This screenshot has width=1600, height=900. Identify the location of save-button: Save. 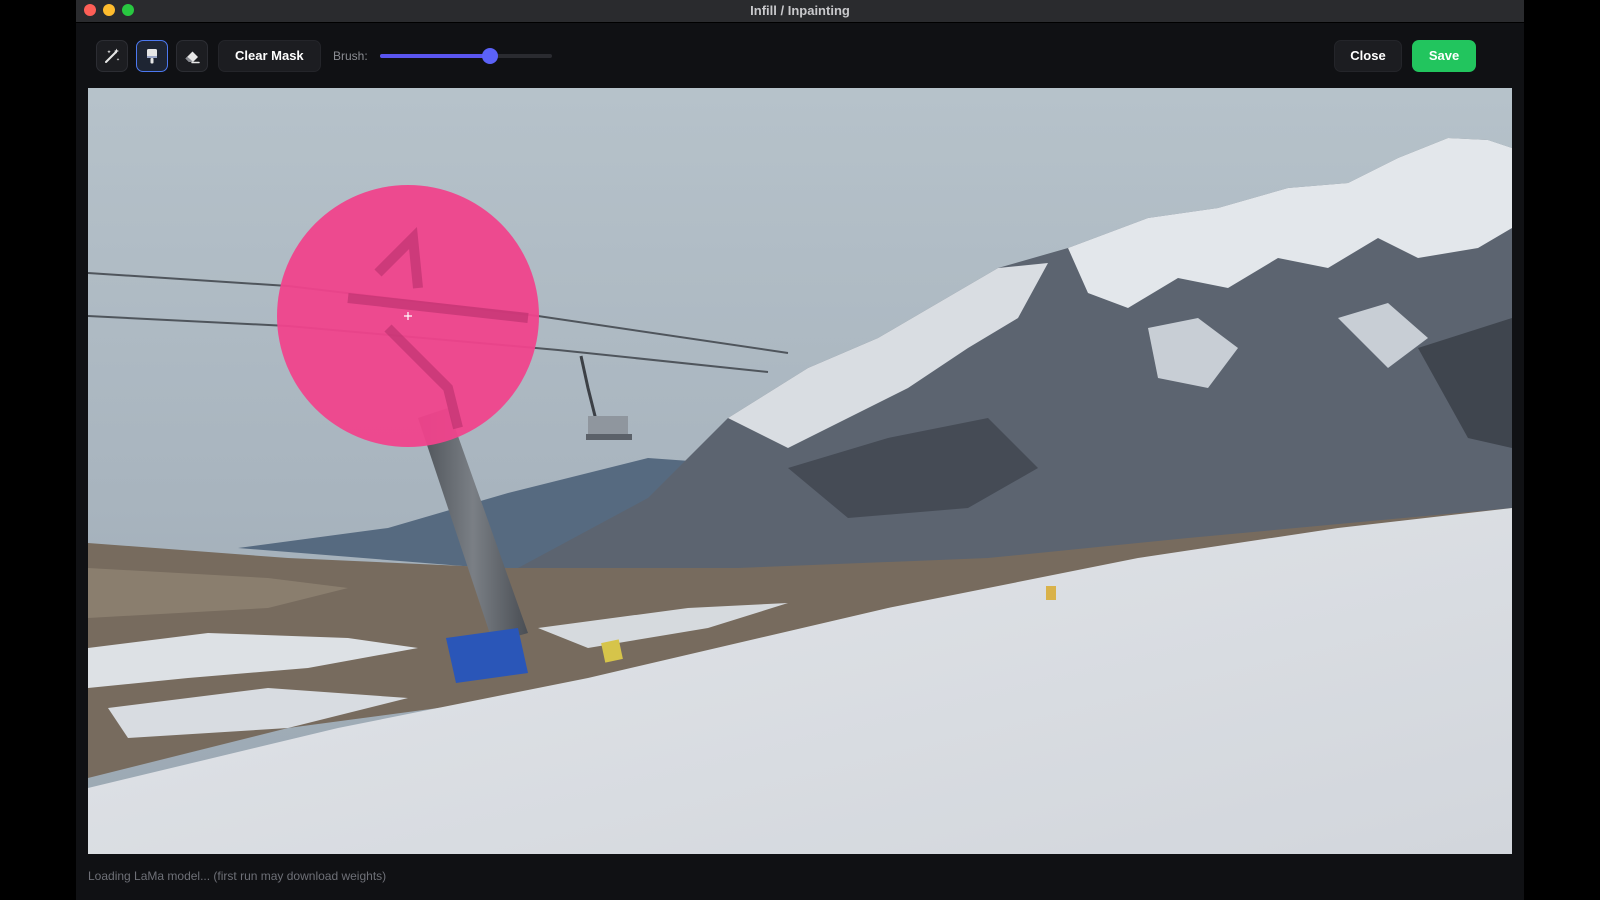
(1444, 56).